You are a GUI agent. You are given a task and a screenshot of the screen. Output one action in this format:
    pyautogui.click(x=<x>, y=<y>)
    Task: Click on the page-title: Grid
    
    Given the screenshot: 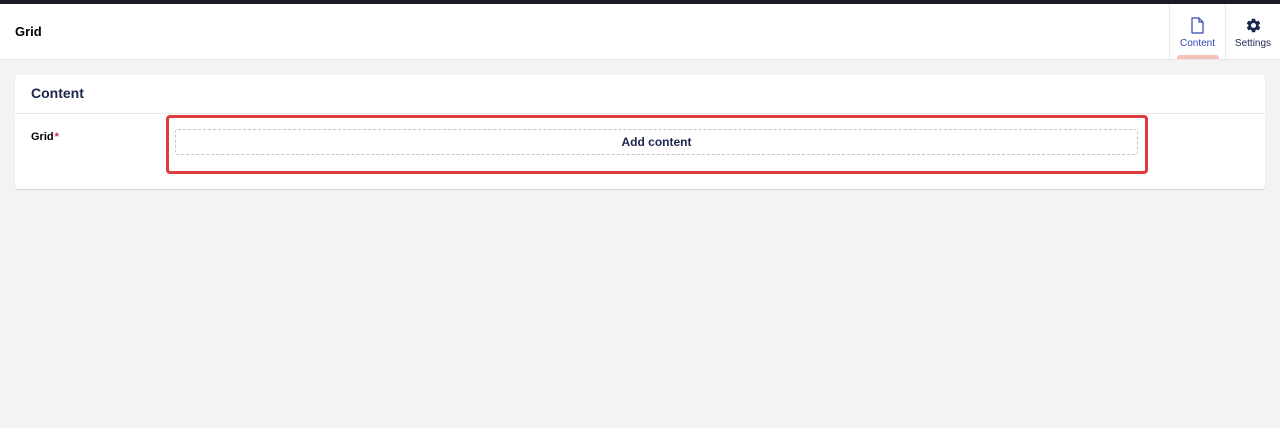 What is the action you would take?
    pyautogui.click(x=28, y=31)
    